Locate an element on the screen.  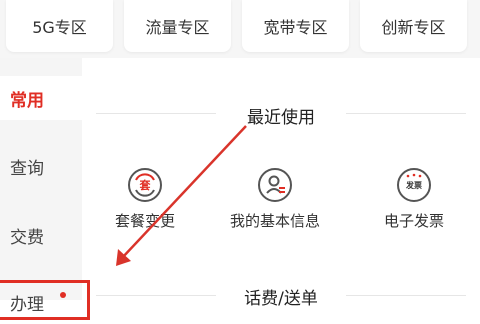
section-title-bill: 话费/送单 is located at coordinates (281, 299).